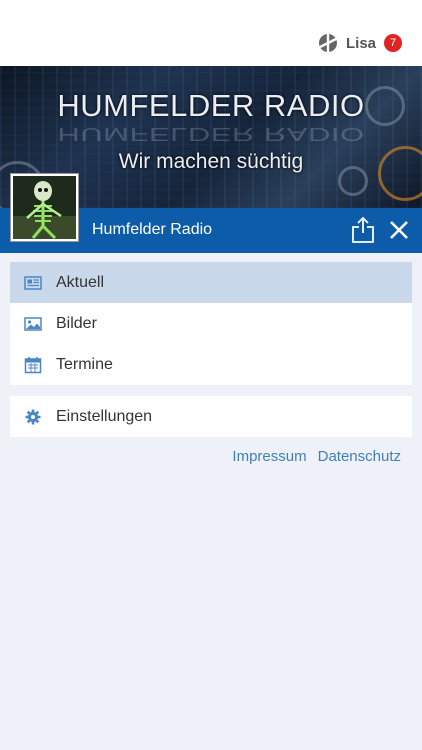  I want to click on share-icon, so click(363, 230).